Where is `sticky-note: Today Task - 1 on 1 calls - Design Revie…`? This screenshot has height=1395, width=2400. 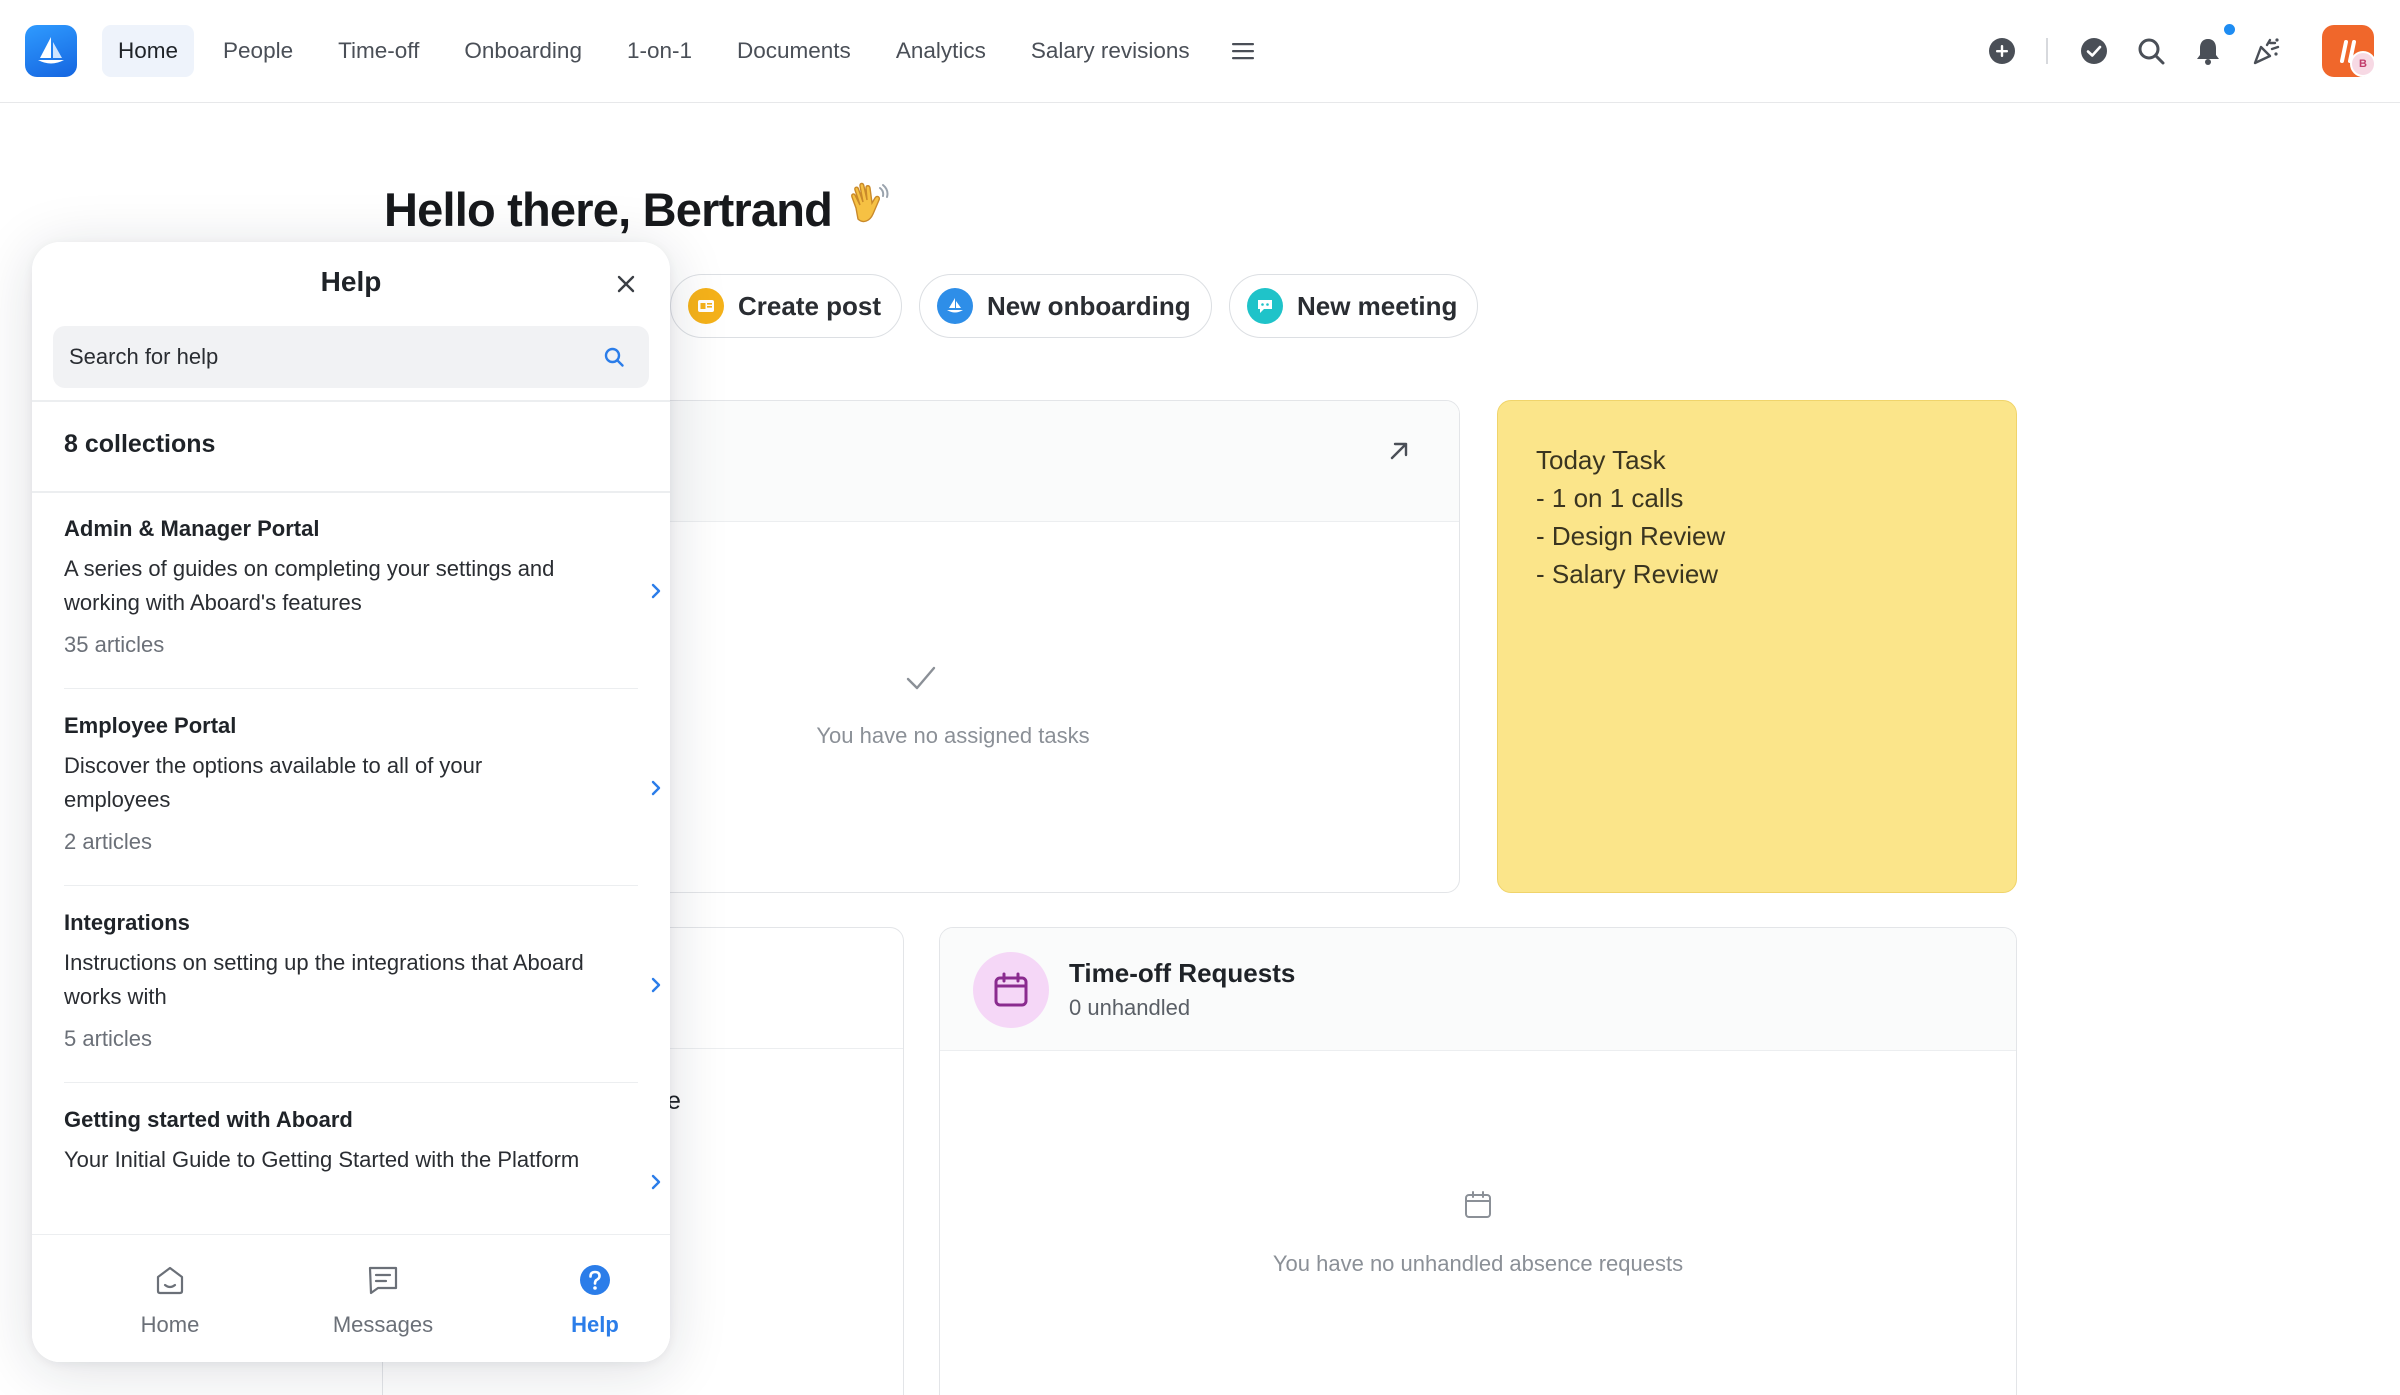
sticky-note: Today Task - 1 on 1 calls - Design Revie… is located at coordinates (1757, 646).